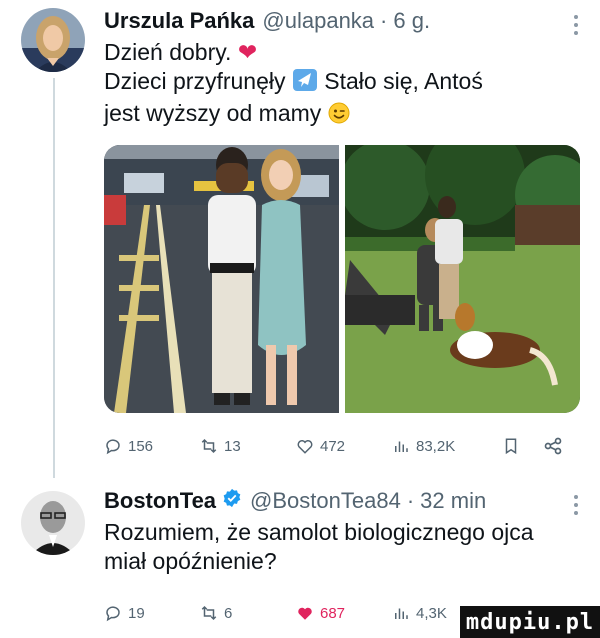 Image resolution: width=600 pixels, height=638 pixels. What do you see at coordinates (136, 613) in the screenshot?
I see `reply-count: 19` at bounding box center [136, 613].